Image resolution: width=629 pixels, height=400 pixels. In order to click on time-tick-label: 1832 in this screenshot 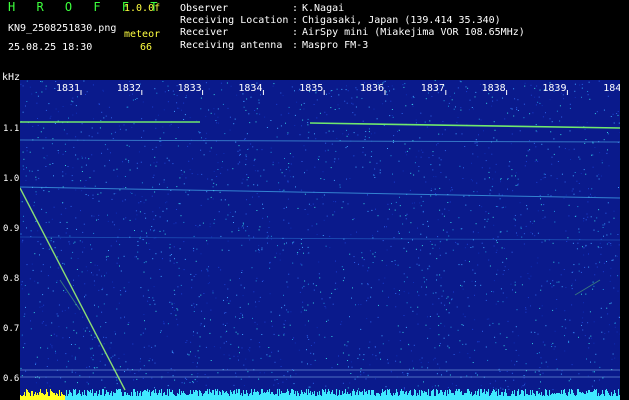, I will do `click(129, 88)`.